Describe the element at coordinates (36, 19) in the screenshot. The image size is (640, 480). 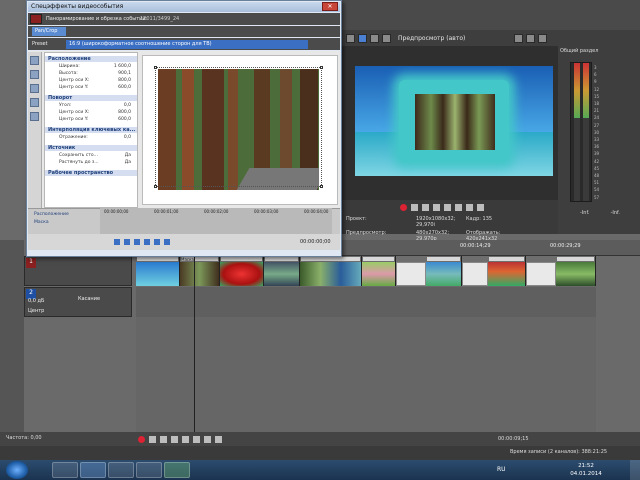
I see `fx-chain-icon` at that location.